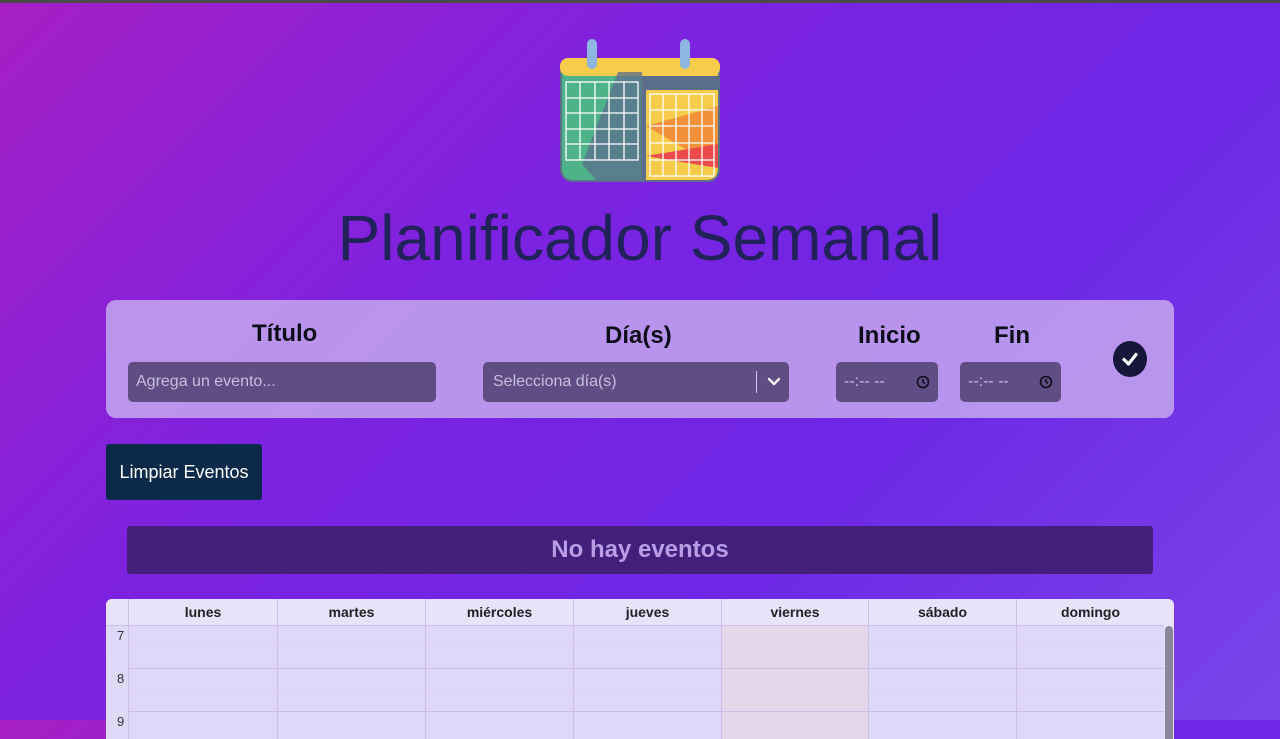  I want to click on page-title: Planificador Semanal, so click(640, 238).